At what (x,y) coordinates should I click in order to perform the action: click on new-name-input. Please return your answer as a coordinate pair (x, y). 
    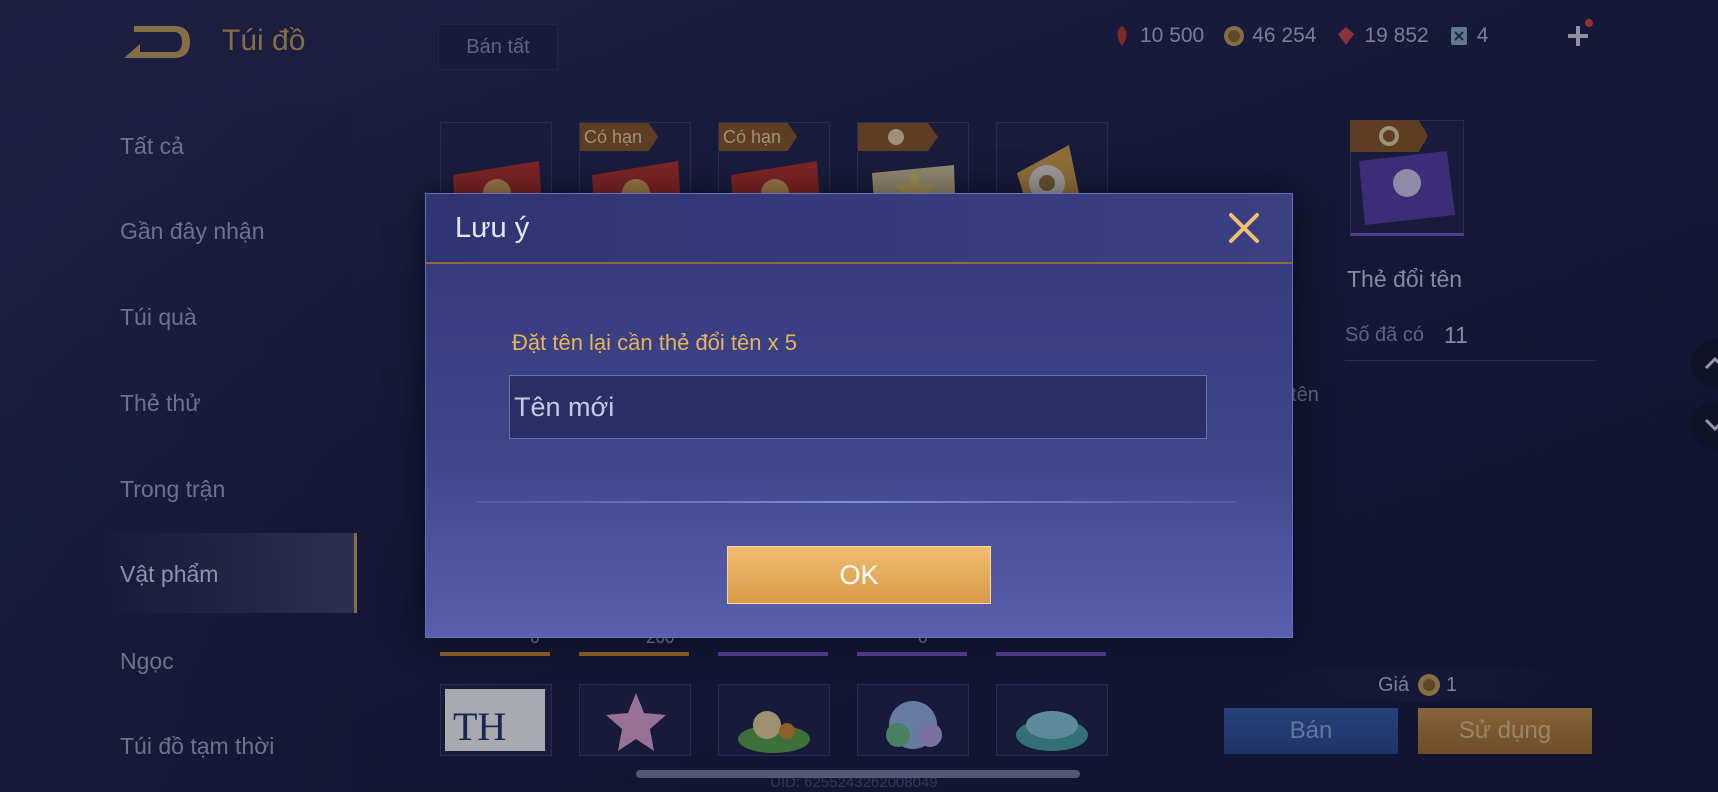
    Looking at the image, I should click on (858, 407).